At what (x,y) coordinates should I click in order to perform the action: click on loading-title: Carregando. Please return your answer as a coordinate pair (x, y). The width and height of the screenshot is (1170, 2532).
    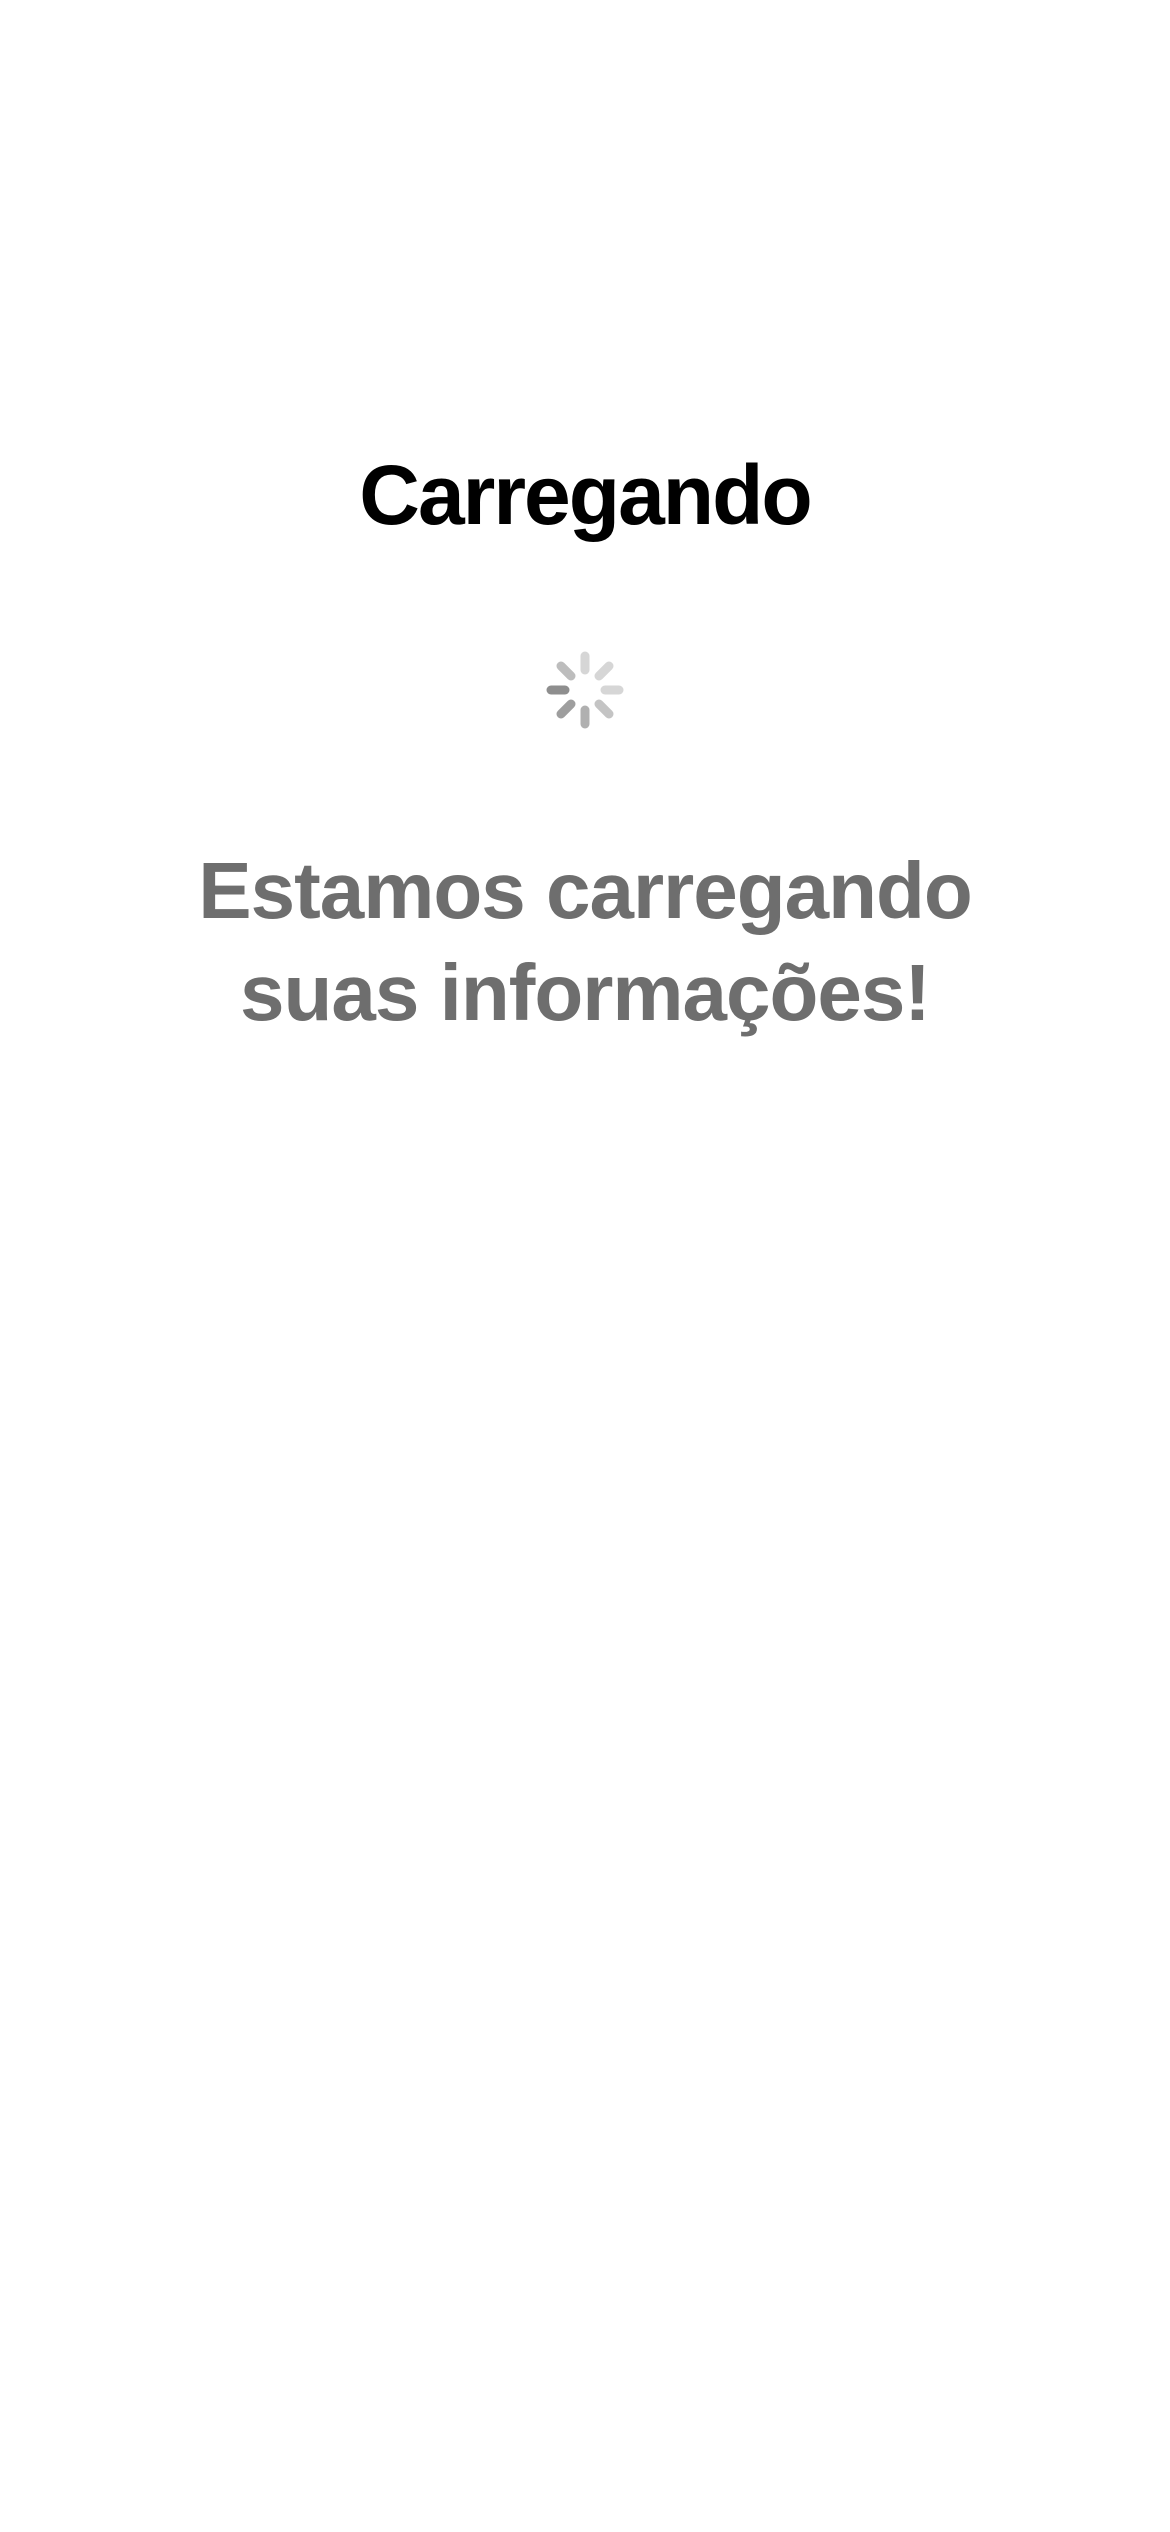
    Looking at the image, I should click on (585, 495).